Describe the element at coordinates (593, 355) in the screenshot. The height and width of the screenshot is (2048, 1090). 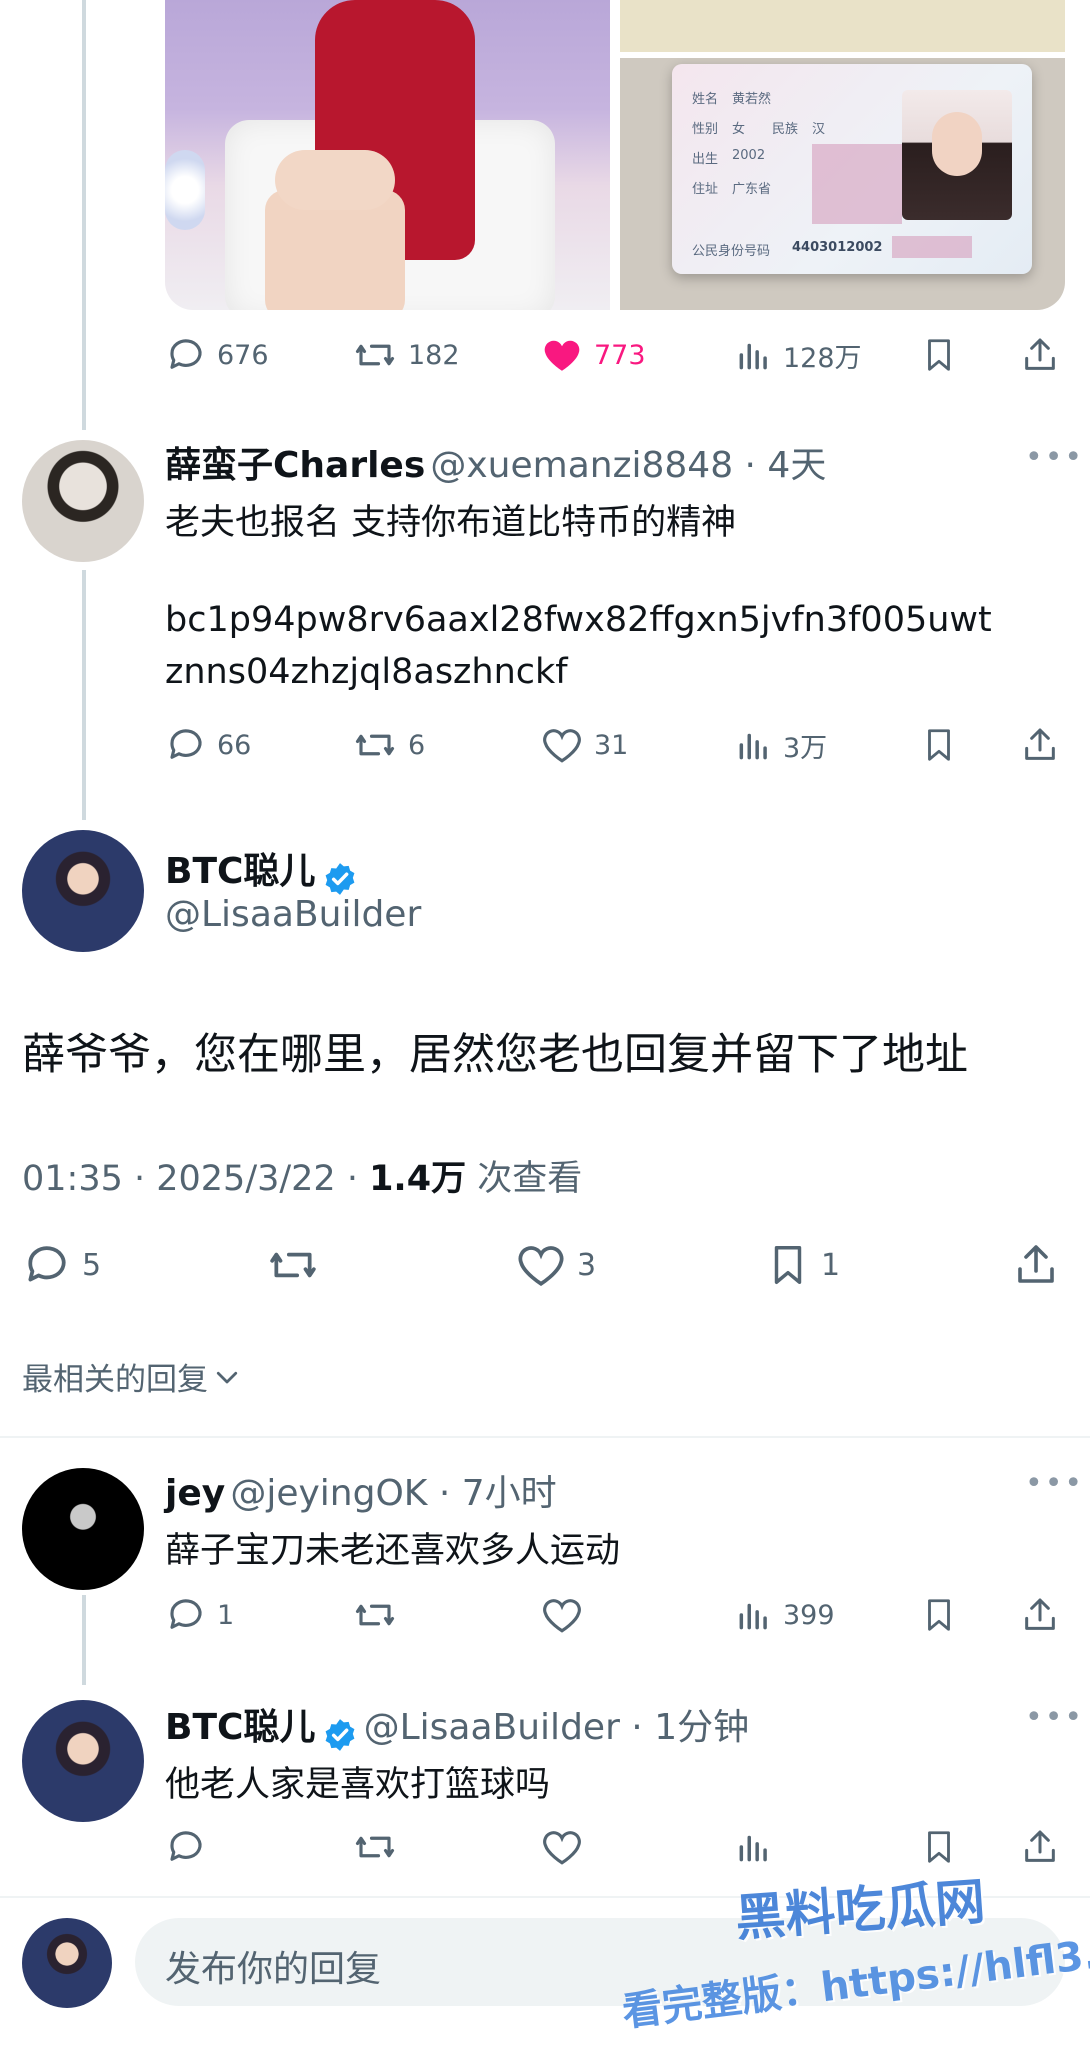
I see `top-like-stat: 773` at that location.